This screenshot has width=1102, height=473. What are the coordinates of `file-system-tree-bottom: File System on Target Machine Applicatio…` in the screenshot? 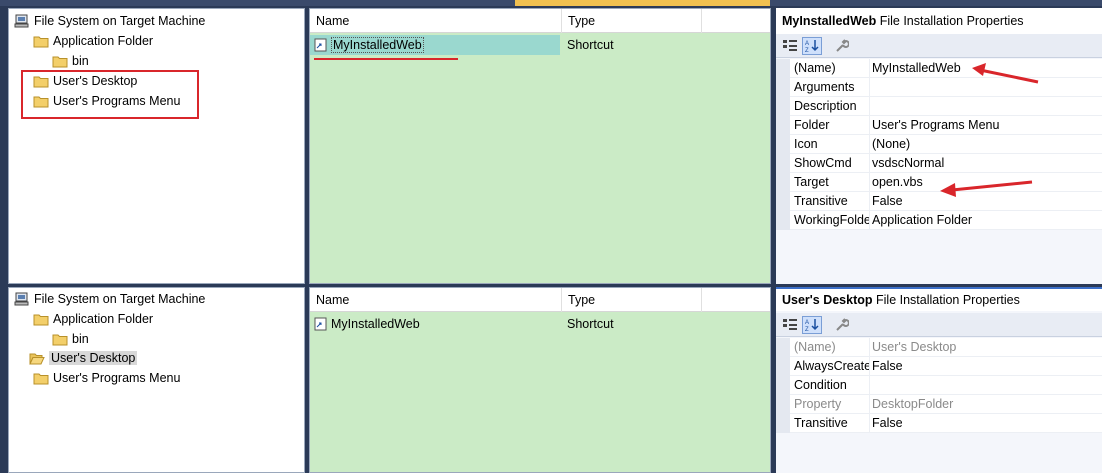 It's located at (156, 380).